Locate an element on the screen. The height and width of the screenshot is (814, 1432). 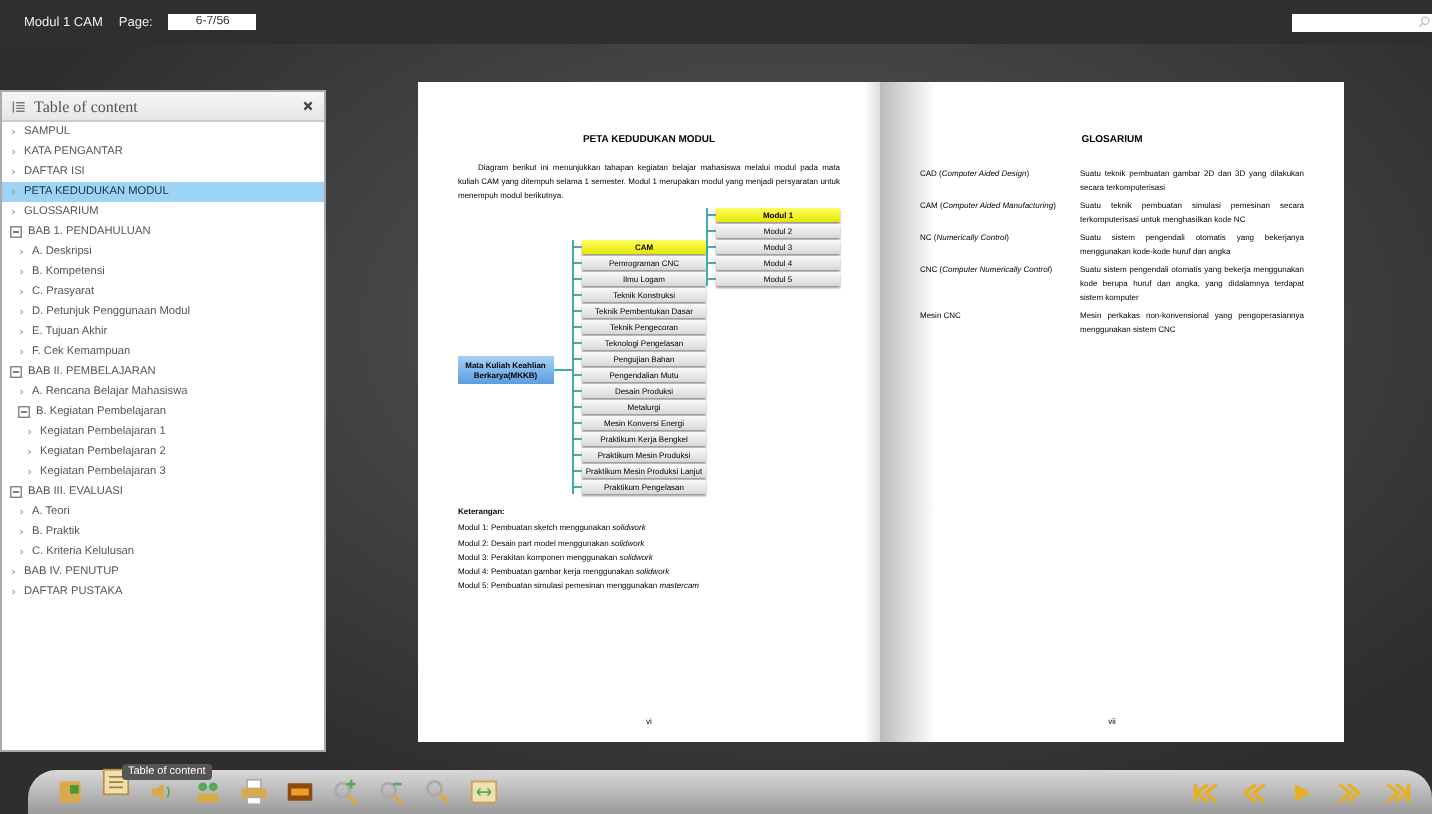
thumbnails-icon is located at coordinates (70, 792).